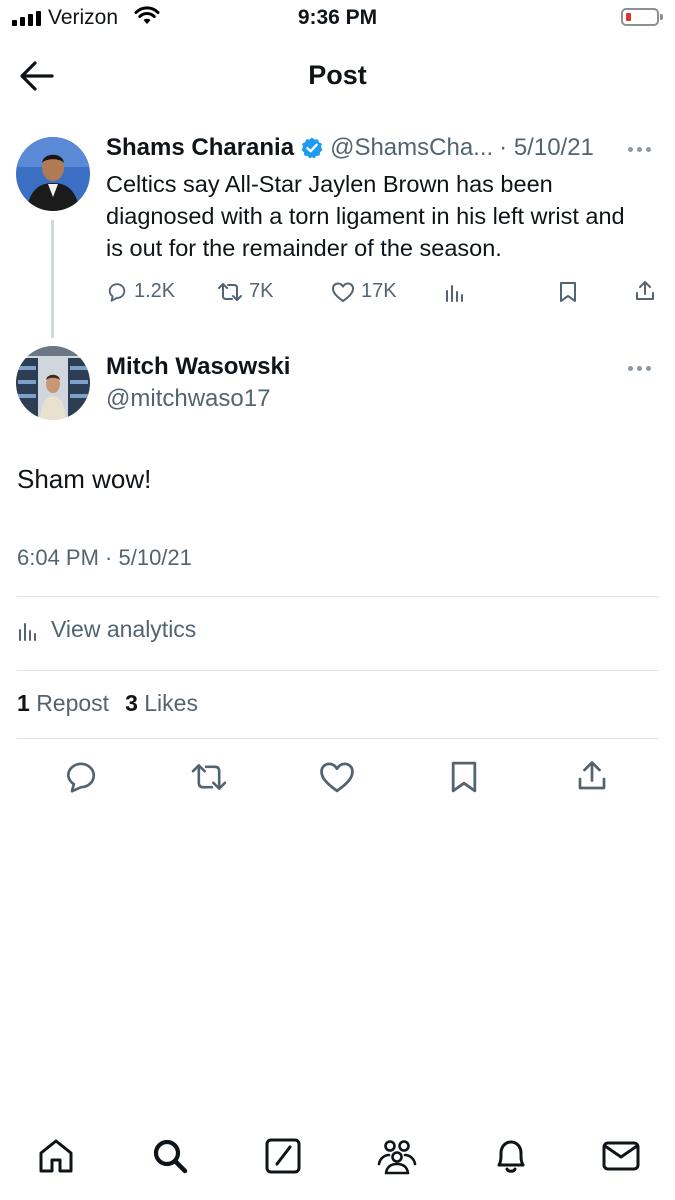  I want to click on likes-label: Likes, so click(171, 703).